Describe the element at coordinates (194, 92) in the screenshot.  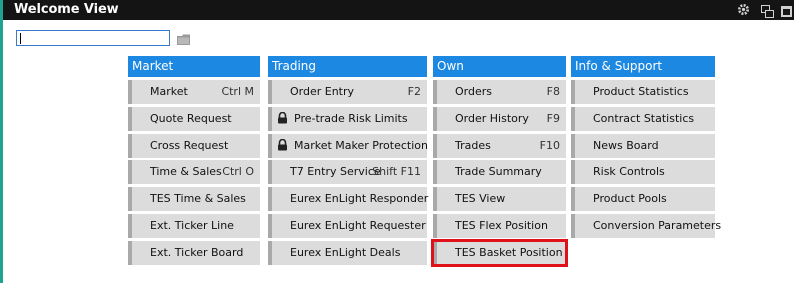
I see `menu-item-market: Market Ctrl M` at that location.